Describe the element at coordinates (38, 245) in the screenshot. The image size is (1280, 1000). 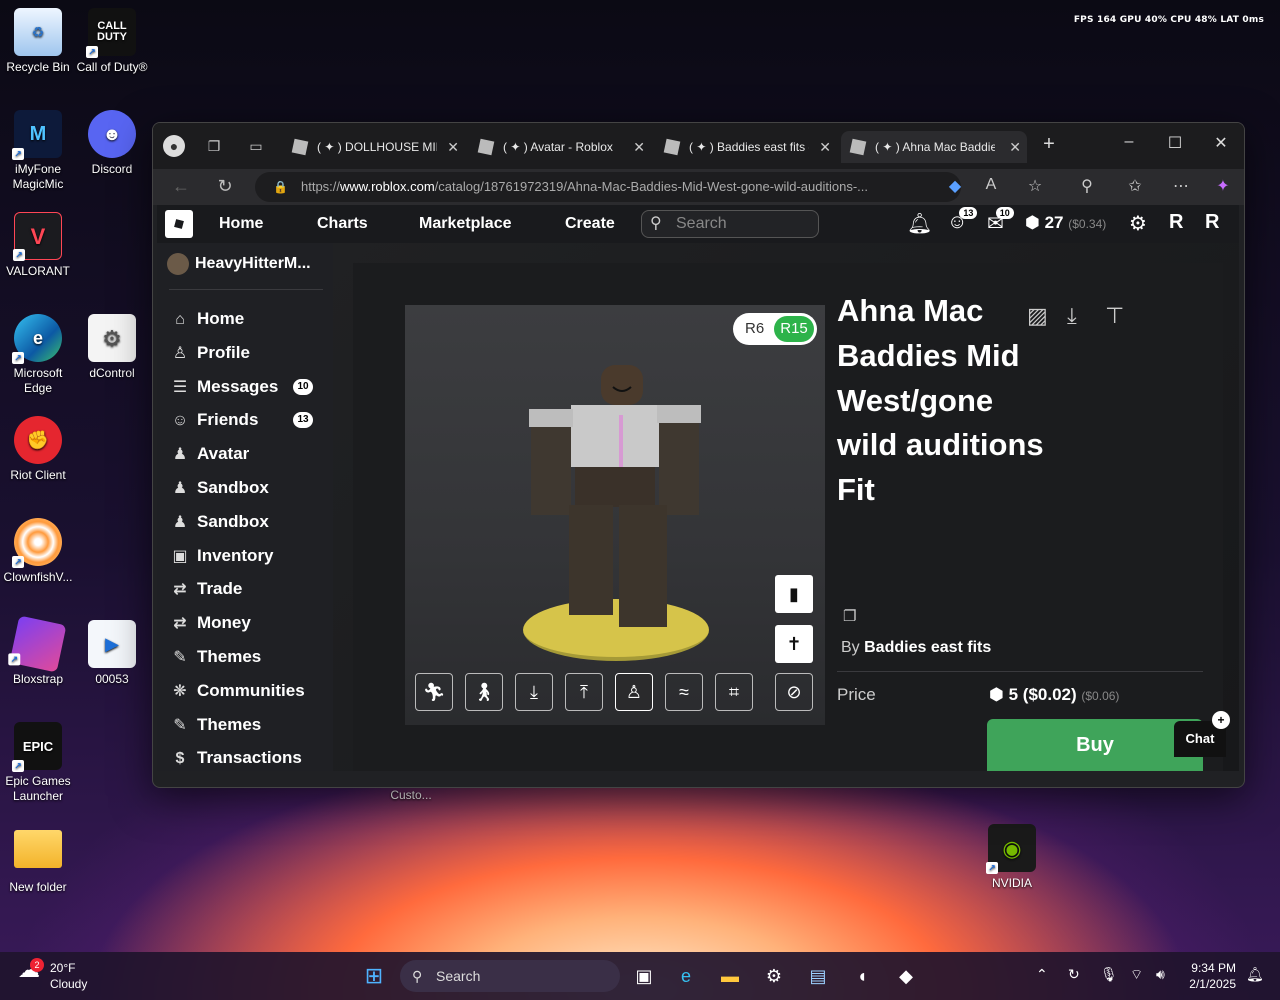
I see `desktop-icon-valorant: V ↗ VALORANT` at that location.